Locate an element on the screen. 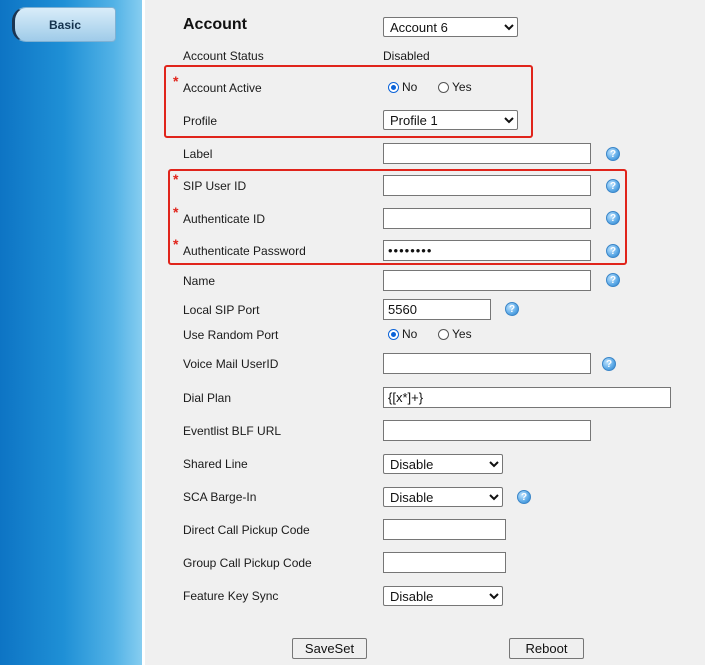 This screenshot has width=705, height=665. use-random-port-no-label: No is located at coordinates (410, 334).